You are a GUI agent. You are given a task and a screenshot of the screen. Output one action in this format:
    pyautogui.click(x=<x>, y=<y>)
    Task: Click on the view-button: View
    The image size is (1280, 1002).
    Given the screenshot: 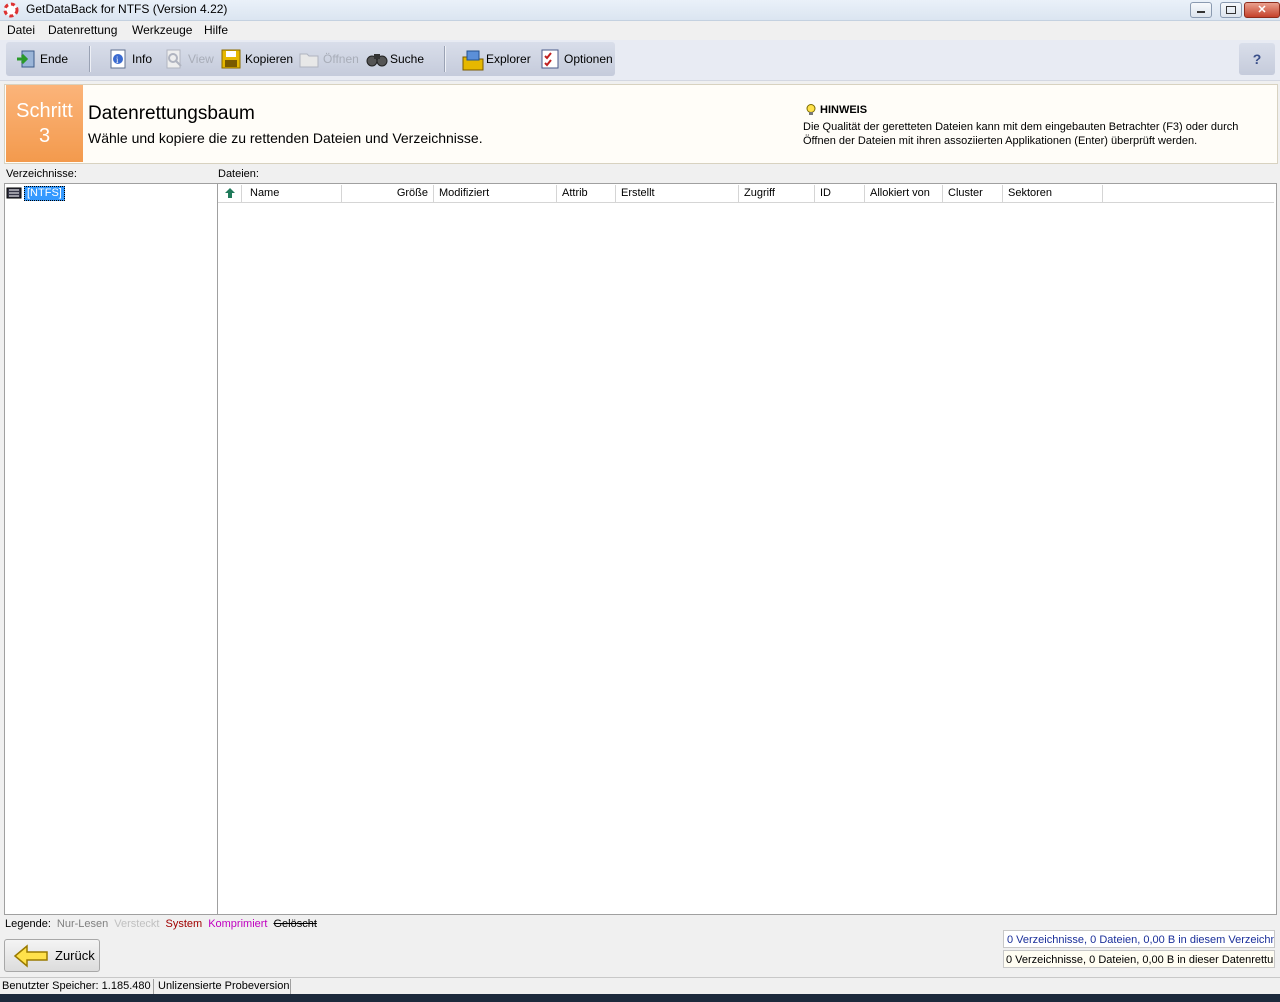 What is the action you would take?
    pyautogui.click(x=189, y=59)
    